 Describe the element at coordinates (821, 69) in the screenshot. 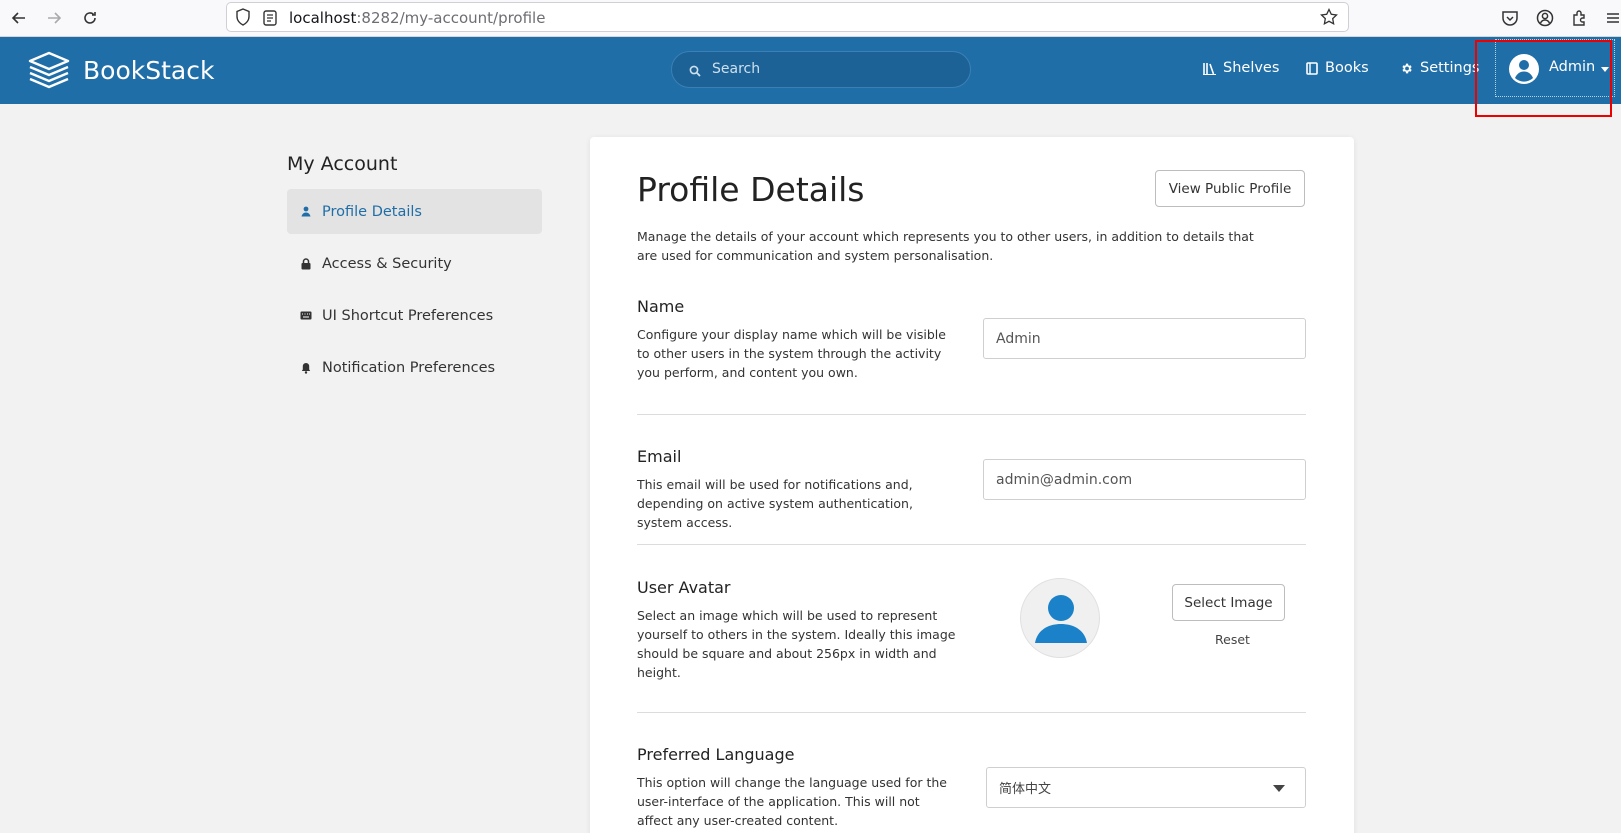

I see `search-input: Search` at that location.